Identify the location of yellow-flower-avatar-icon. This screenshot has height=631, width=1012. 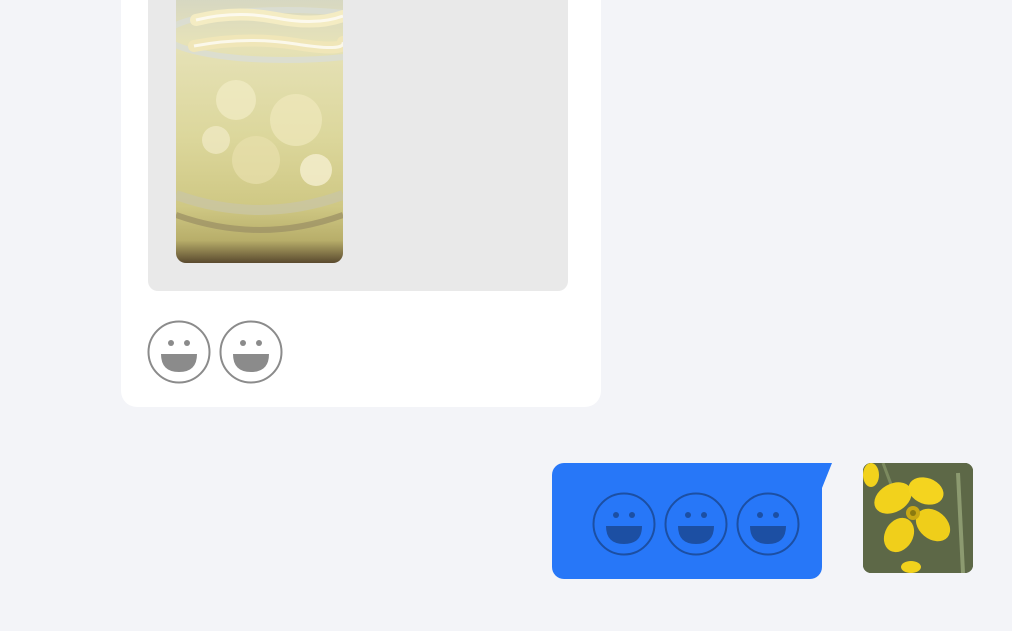
(918, 518).